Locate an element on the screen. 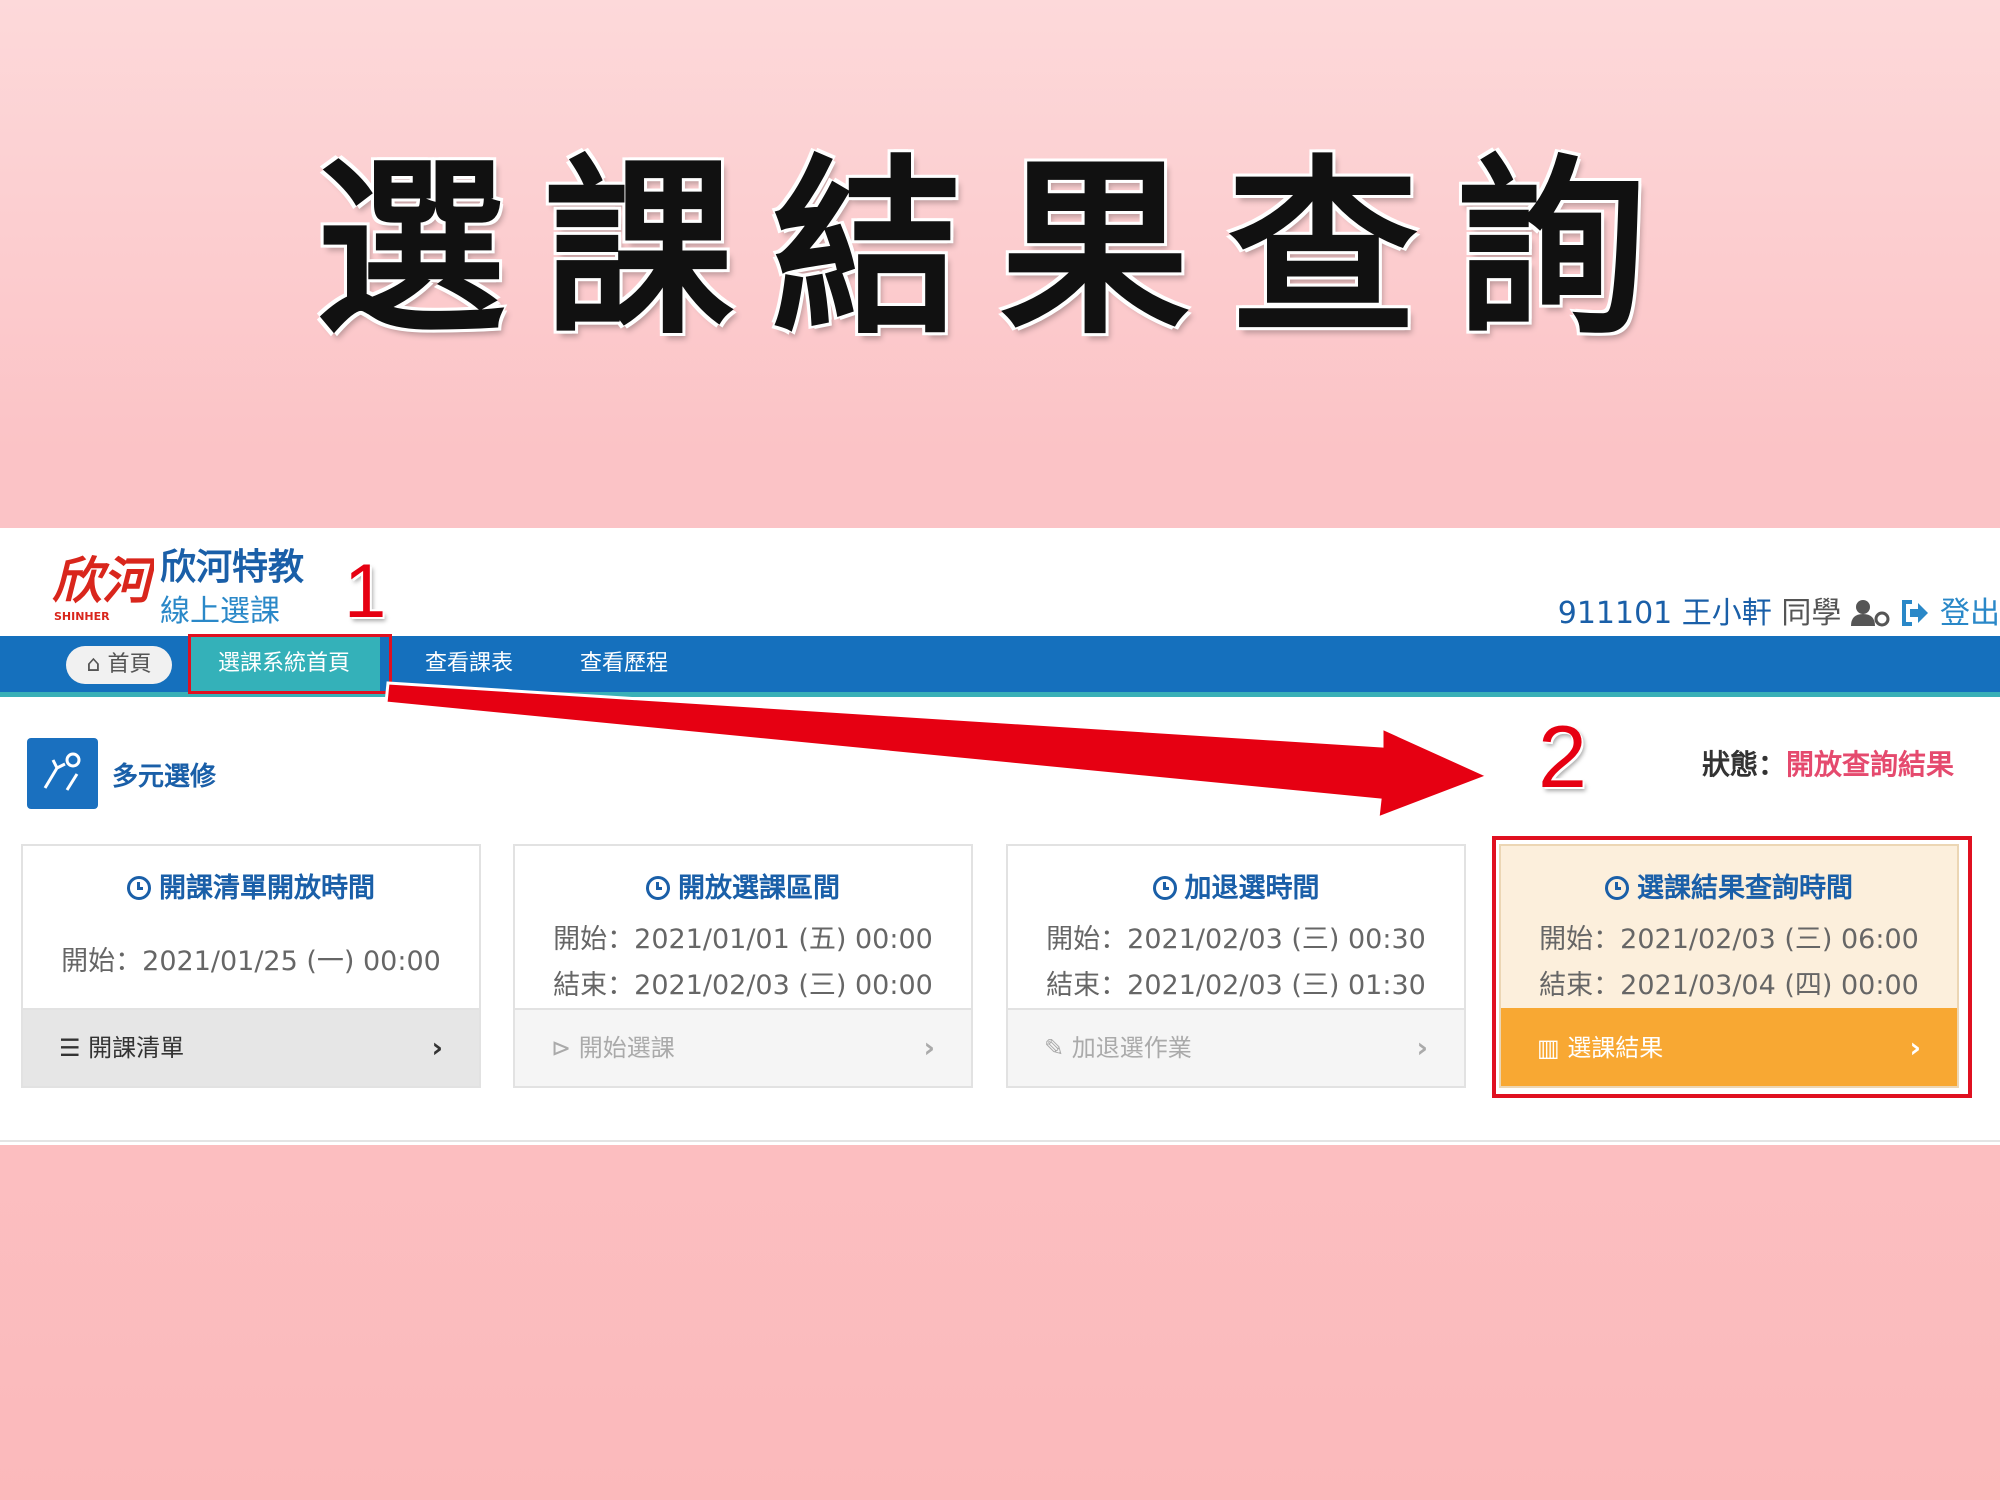  tools-icon is located at coordinates (62, 771).